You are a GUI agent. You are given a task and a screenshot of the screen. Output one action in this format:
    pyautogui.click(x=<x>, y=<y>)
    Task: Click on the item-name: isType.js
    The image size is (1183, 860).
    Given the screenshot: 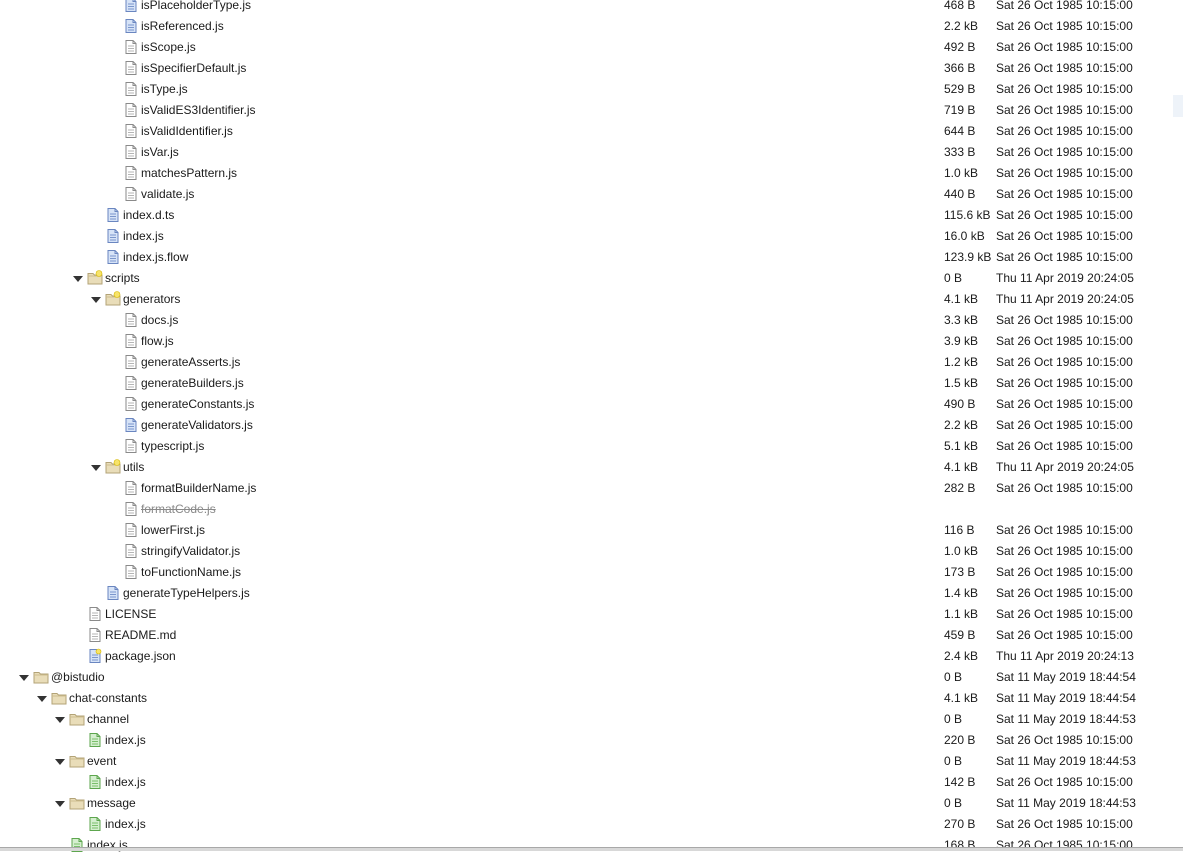 What is the action you would take?
    pyautogui.click(x=164, y=89)
    